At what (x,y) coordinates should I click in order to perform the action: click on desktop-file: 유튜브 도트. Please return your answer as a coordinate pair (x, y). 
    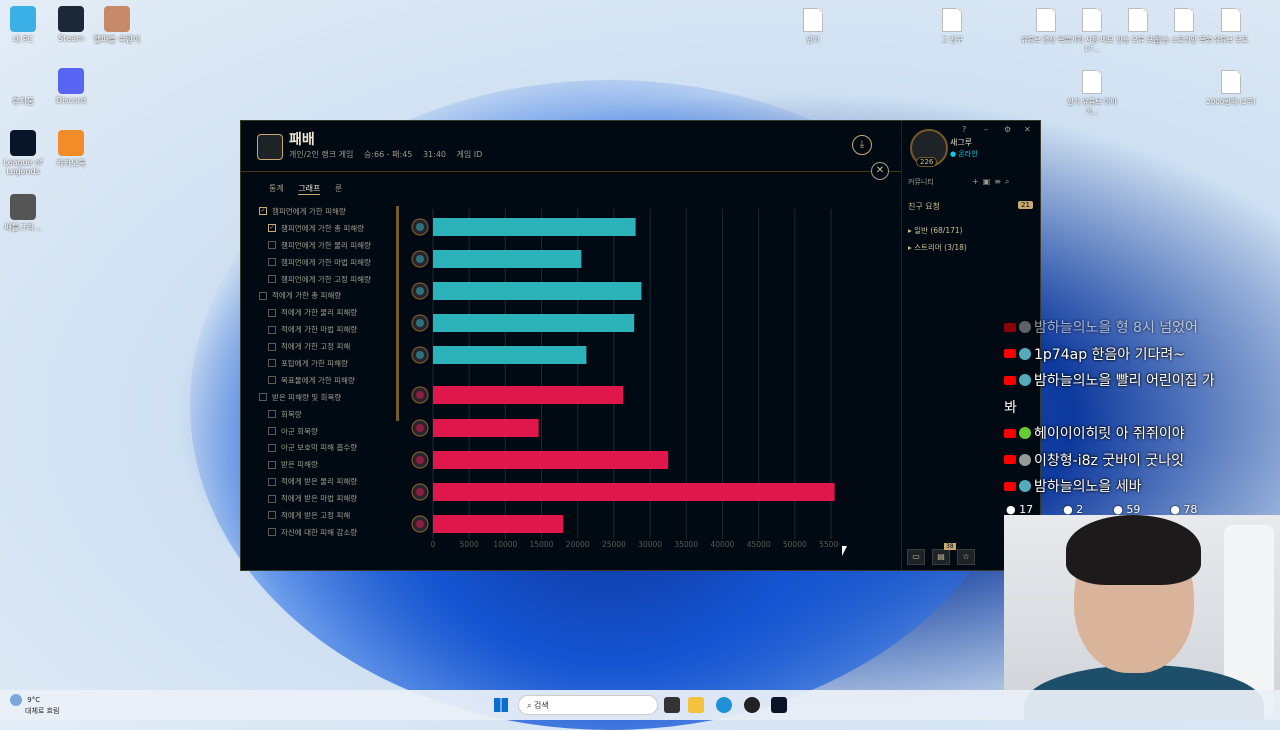
    Looking at the image, I should click on (1231, 26).